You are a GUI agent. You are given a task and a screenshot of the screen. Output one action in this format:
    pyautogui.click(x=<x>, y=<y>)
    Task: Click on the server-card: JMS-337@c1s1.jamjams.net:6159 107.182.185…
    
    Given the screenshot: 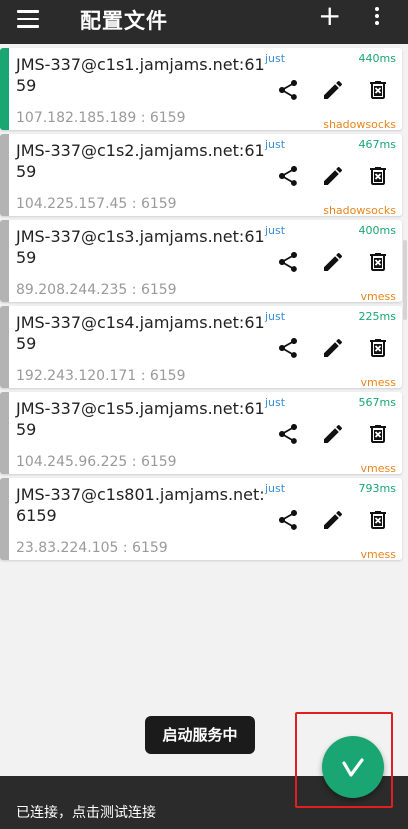 What is the action you would take?
    pyautogui.click(x=201, y=89)
    